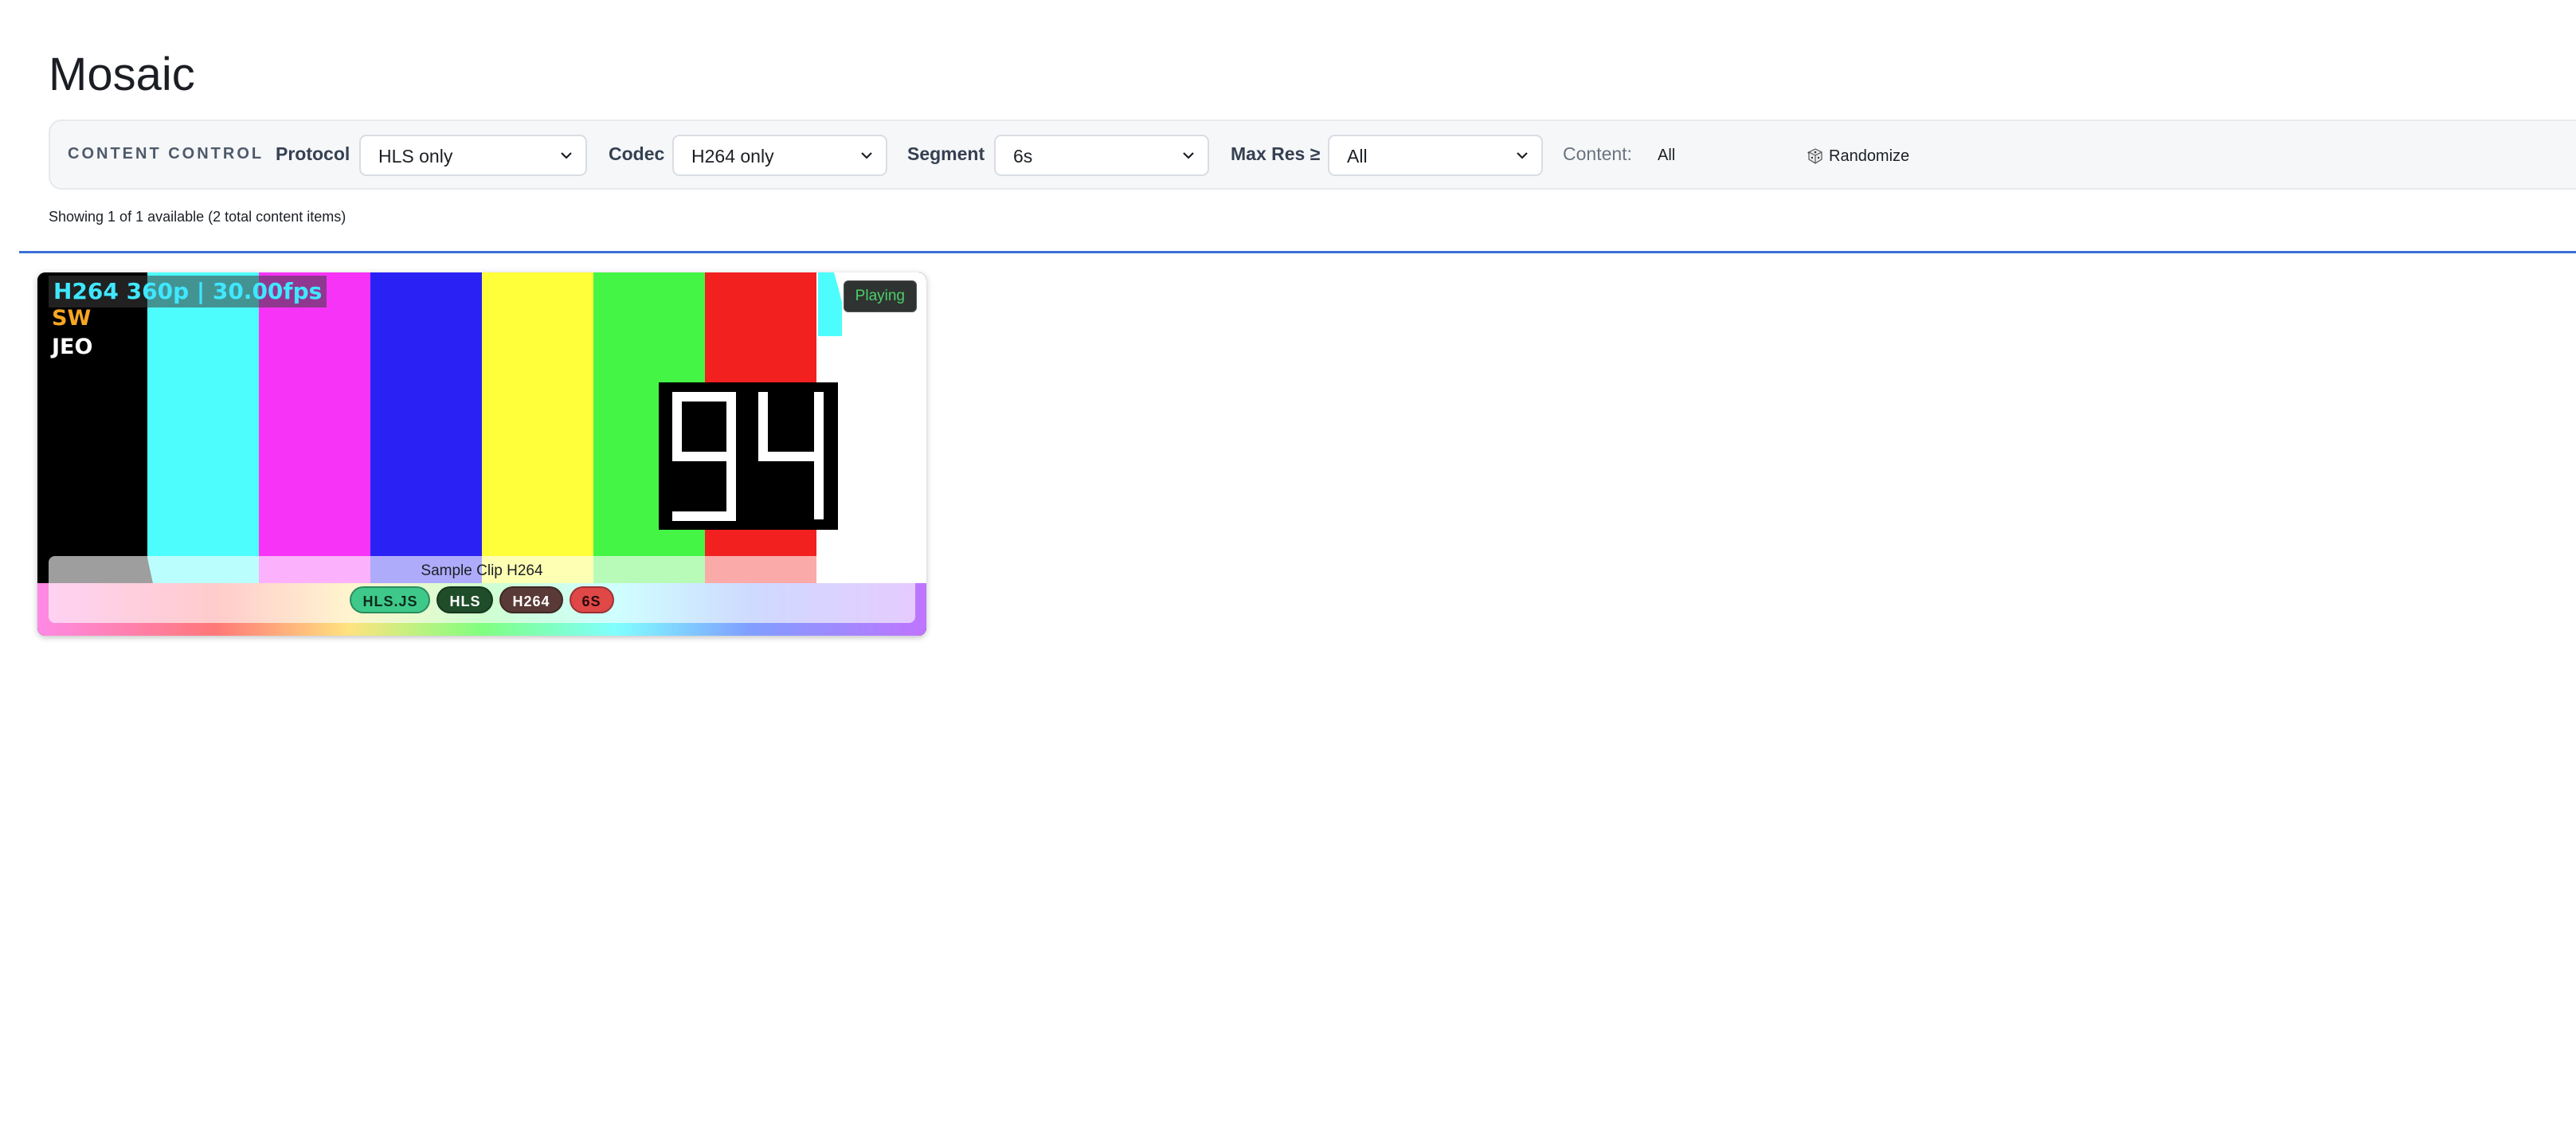  What do you see at coordinates (1297, 252) in the screenshot?
I see `divider` at bounding box center [1297, 252].